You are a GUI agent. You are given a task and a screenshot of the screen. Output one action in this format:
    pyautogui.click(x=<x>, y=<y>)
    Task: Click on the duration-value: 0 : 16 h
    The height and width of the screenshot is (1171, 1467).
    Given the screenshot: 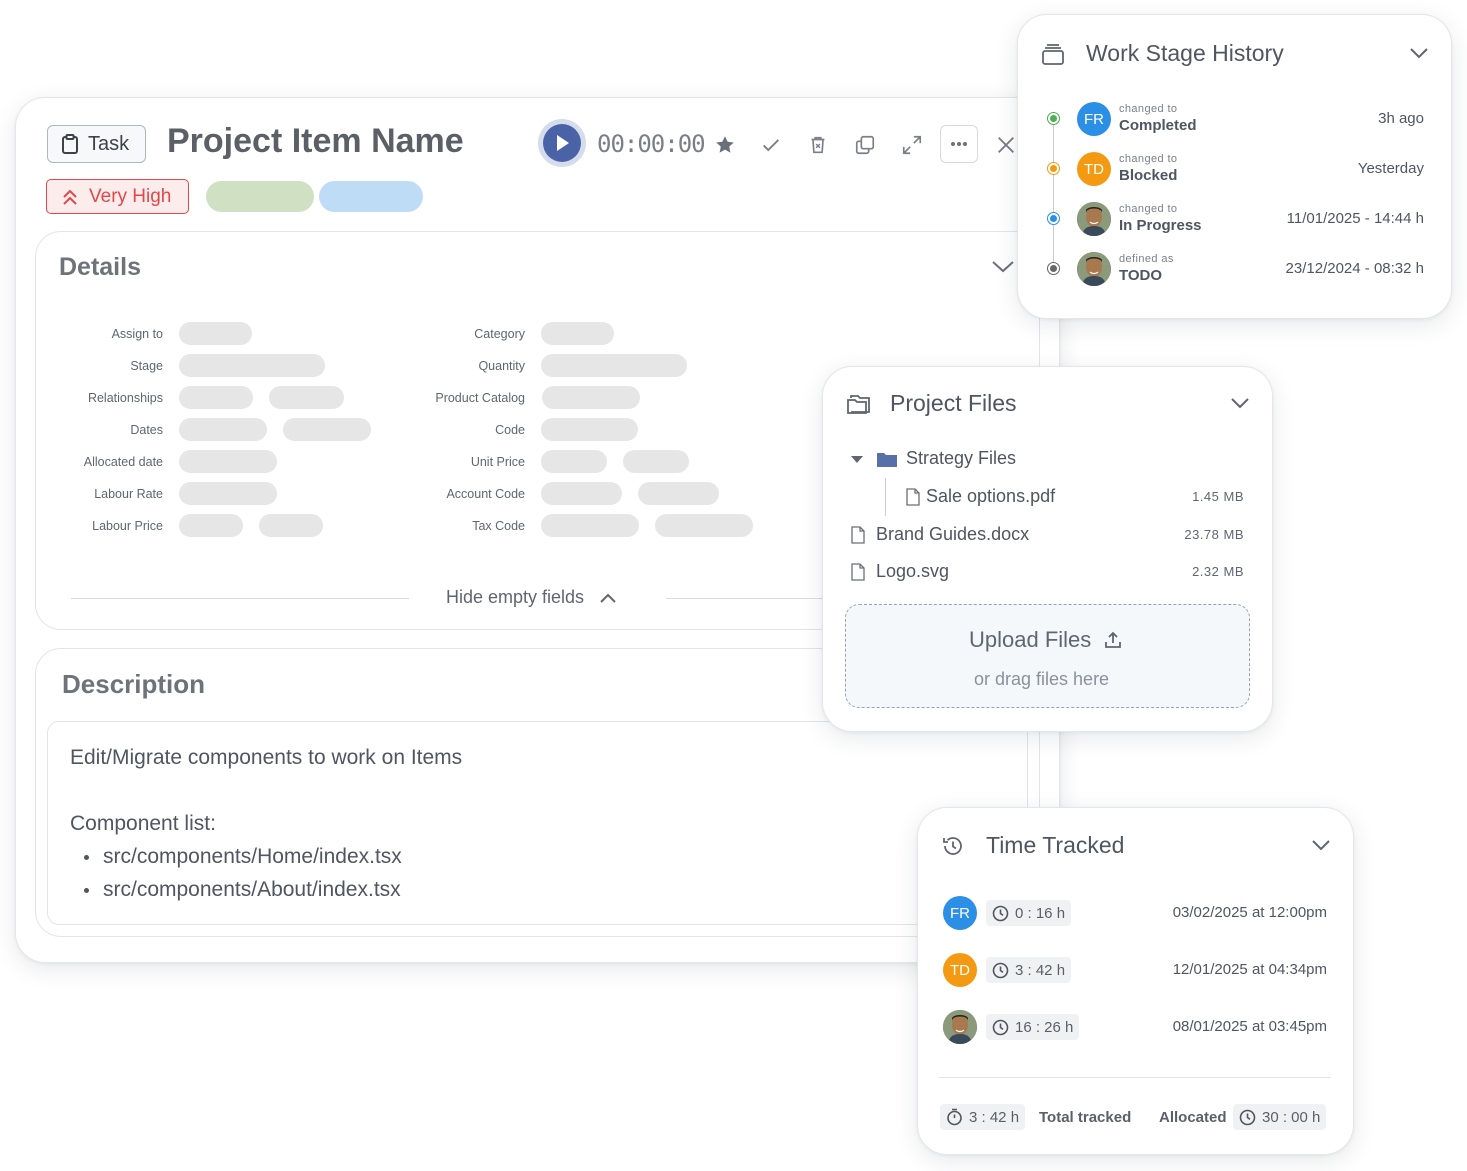 What is the action you would take?
    pyautogui.click(x=1040, y=913)
    